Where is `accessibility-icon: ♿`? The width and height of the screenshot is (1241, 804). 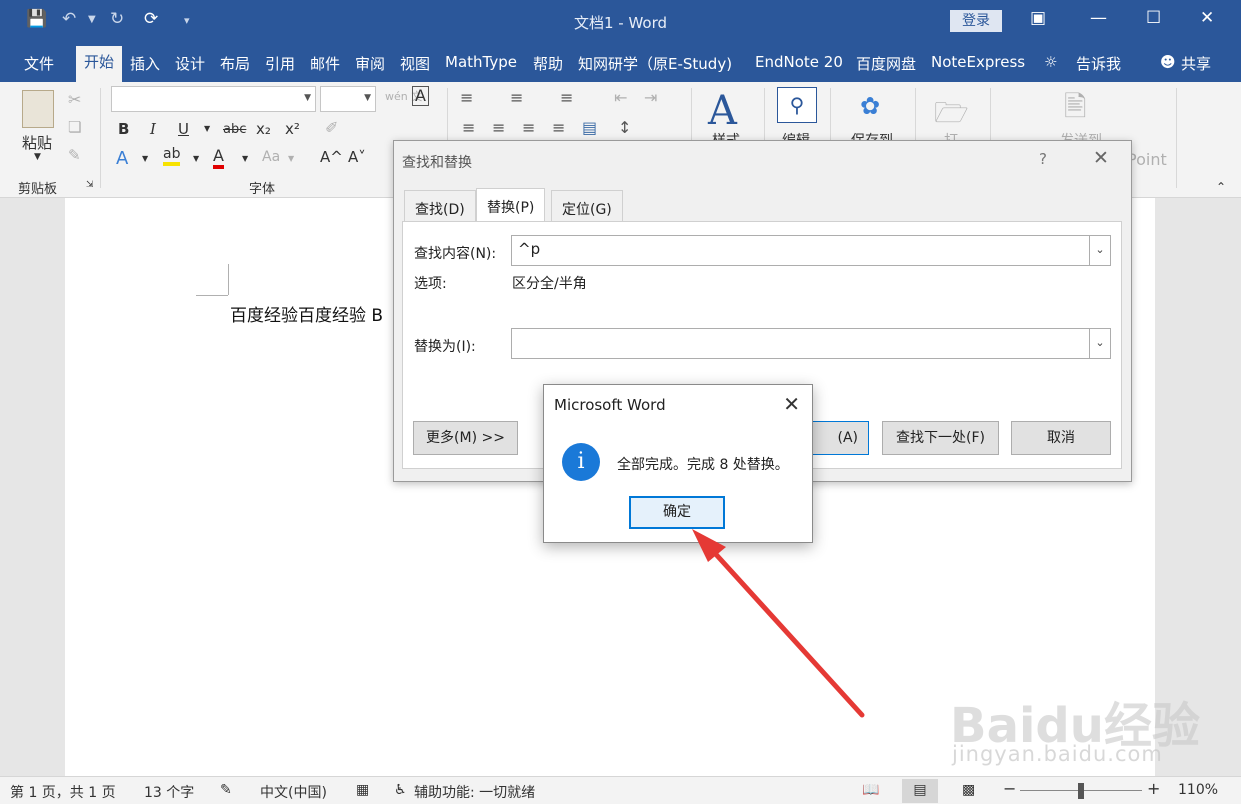 accessibility-icon: ♿ is located at coordinates (400, 790).